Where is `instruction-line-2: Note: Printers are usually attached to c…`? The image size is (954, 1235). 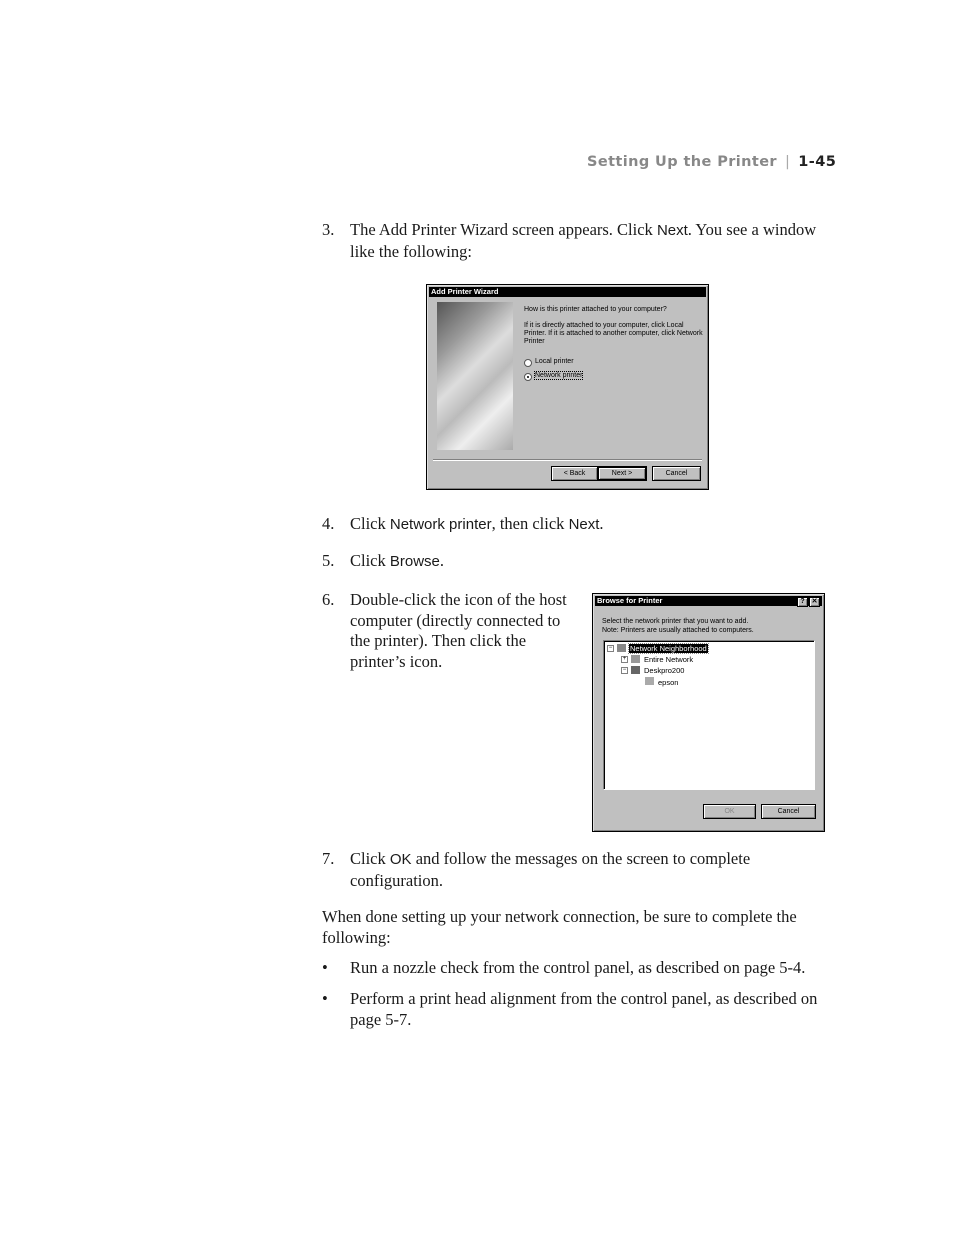 instruction-line-2: Note: Printers are usually attached to c… is located at coordinates (678, 630).